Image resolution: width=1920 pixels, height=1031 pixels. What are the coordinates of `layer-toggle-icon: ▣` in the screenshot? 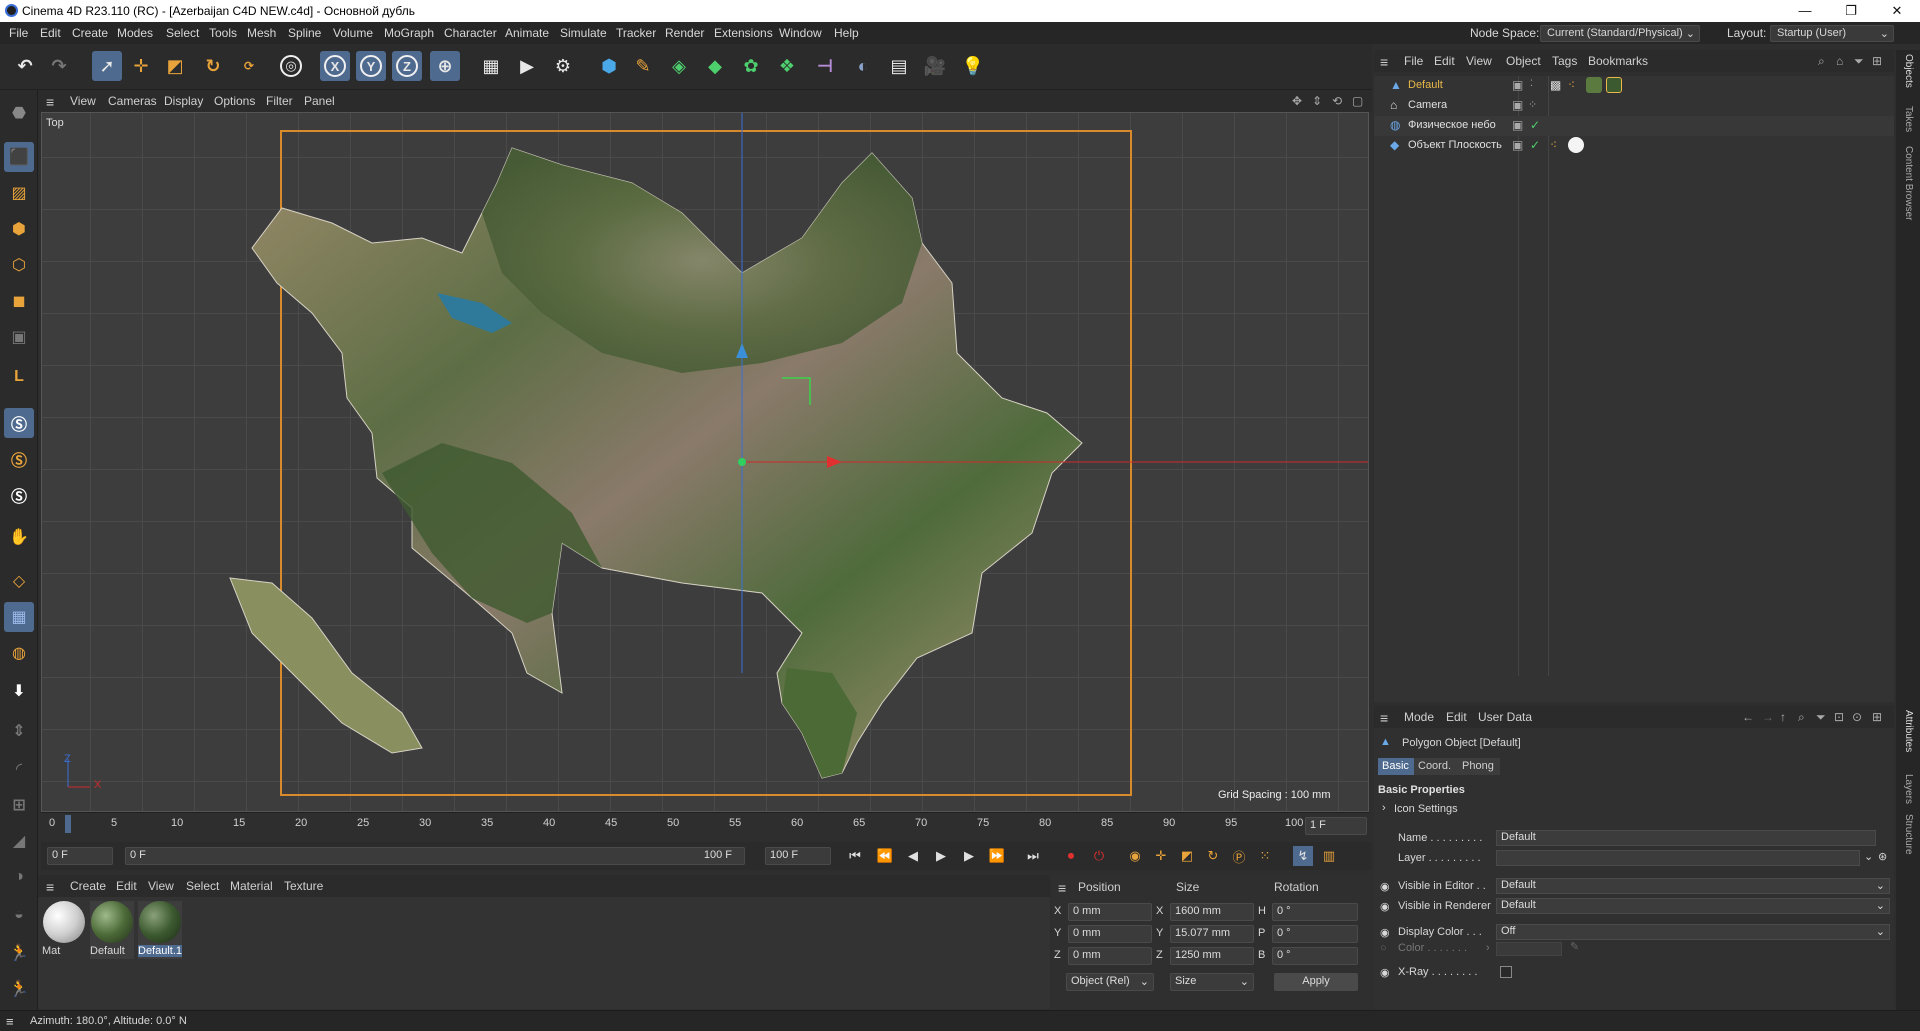 It's located at (1517, 125).